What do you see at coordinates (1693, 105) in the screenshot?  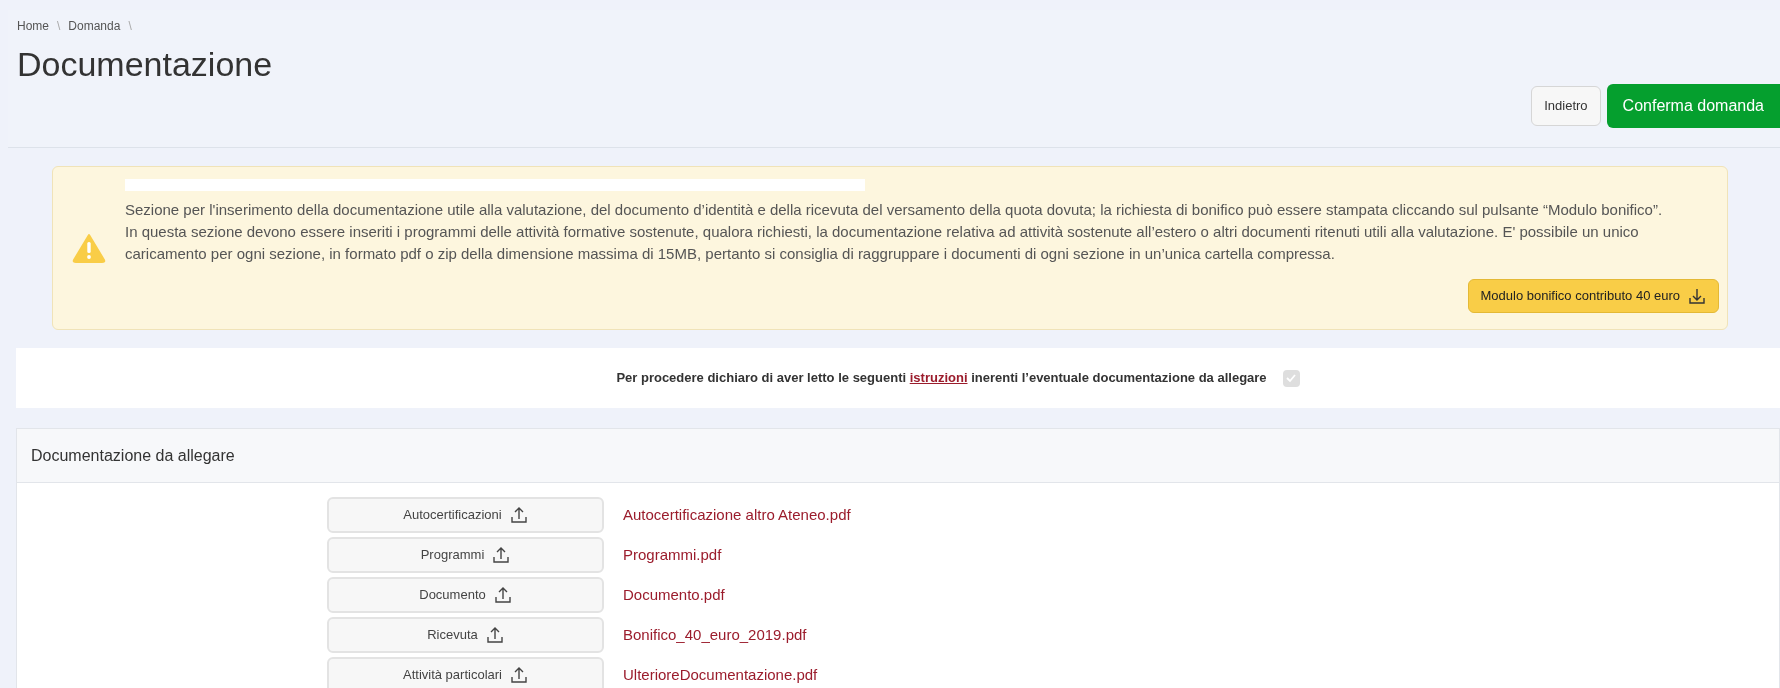 I see `confirm-button: Conferma domanda` at bounding box center [1693, 105].